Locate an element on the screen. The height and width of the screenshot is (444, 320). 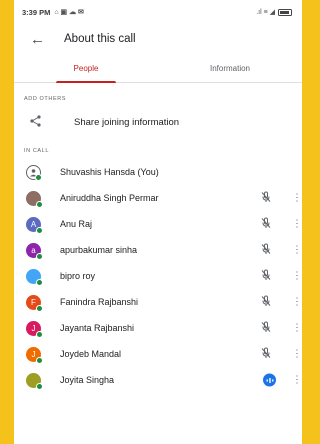
page-title: About this call is located at coordinates (100, 39).